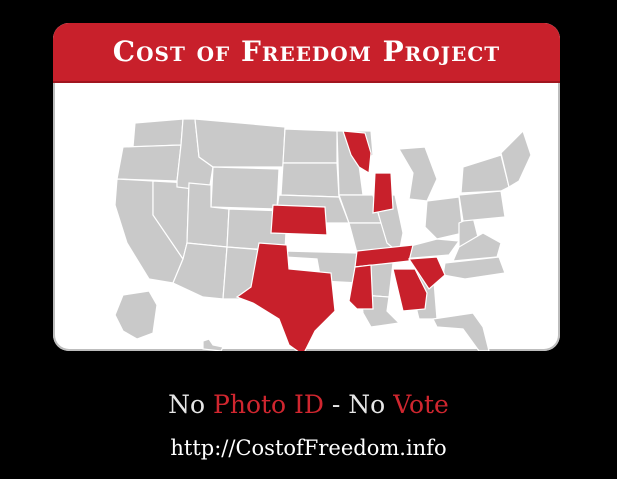 This screenshot has height=479, width=617. Describe the element at coordinates (306, 53) in the screenshot. I see `card-title: Cost of Freedom Project` at that location.